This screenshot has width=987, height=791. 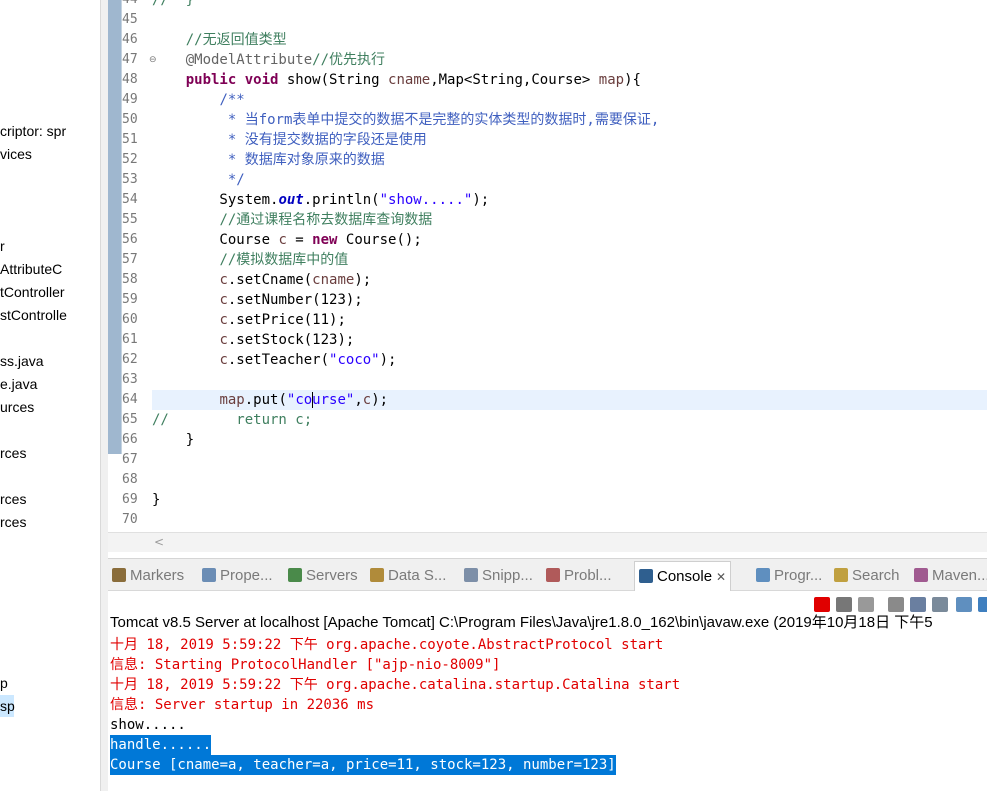 What do you see at coordinates (130, 259) in the screenshot?
I see `line-number: 57` at bounding box center [130, 259].